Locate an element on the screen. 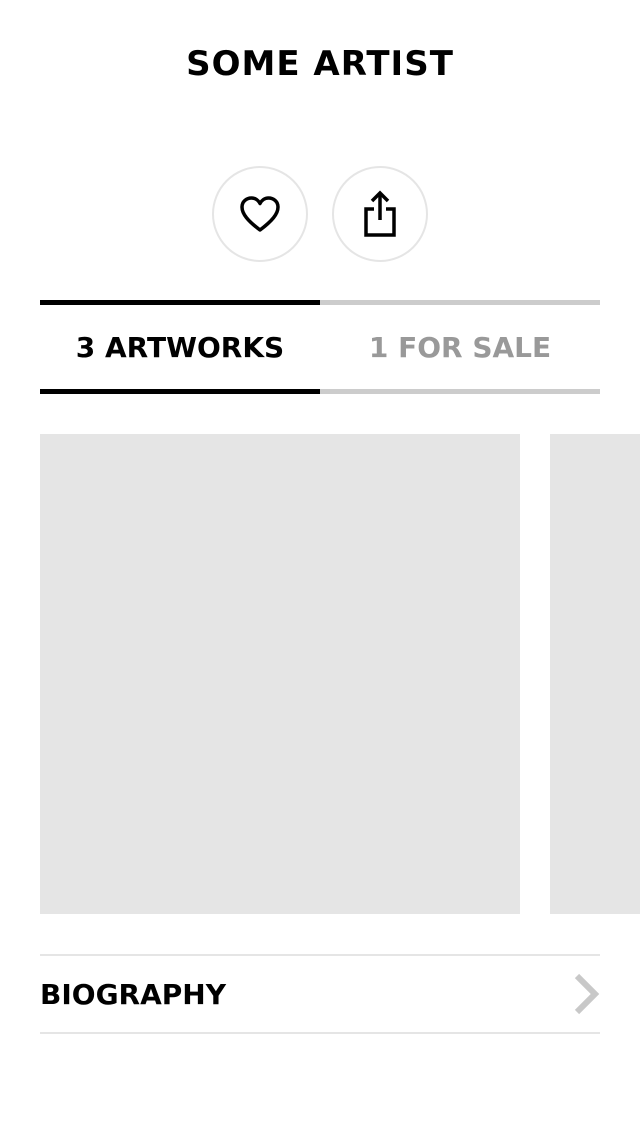  artist-name: SOME ARTIST is located at coordinates (320, 64).